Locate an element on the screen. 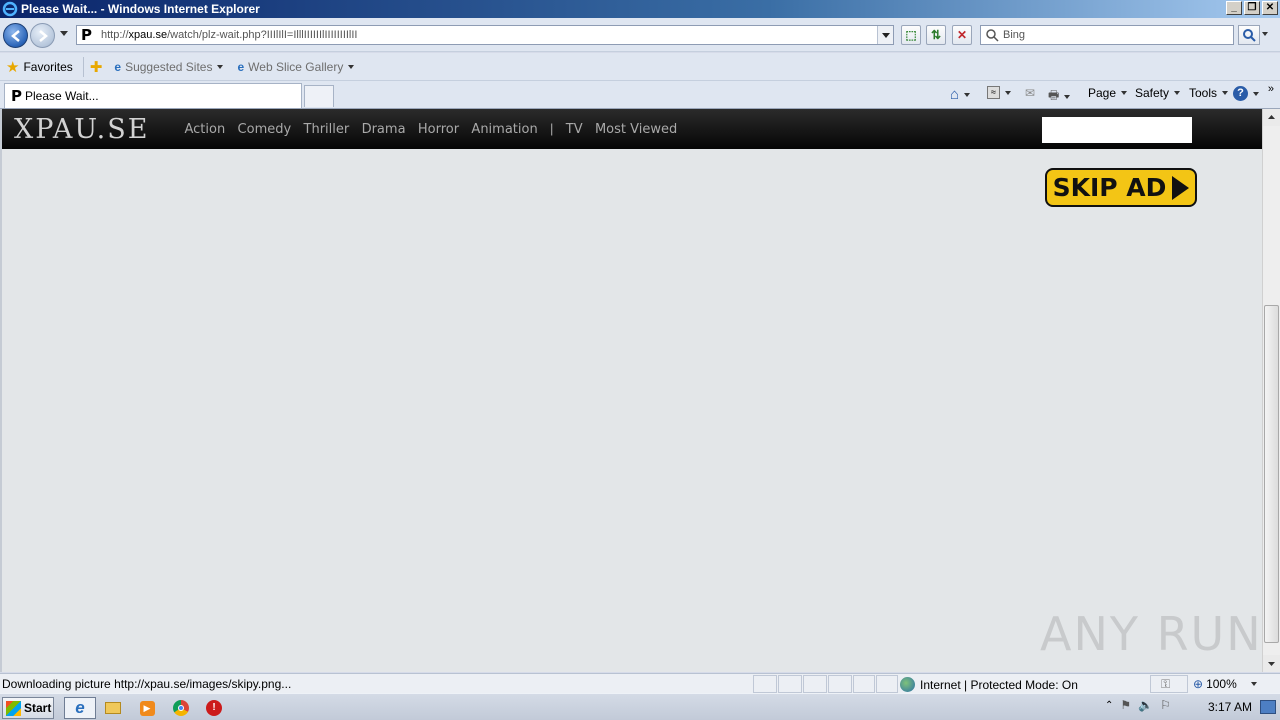 This screenshot has width=1280, height=720. chevron-up-icon is located at coordinates (1271, 117).